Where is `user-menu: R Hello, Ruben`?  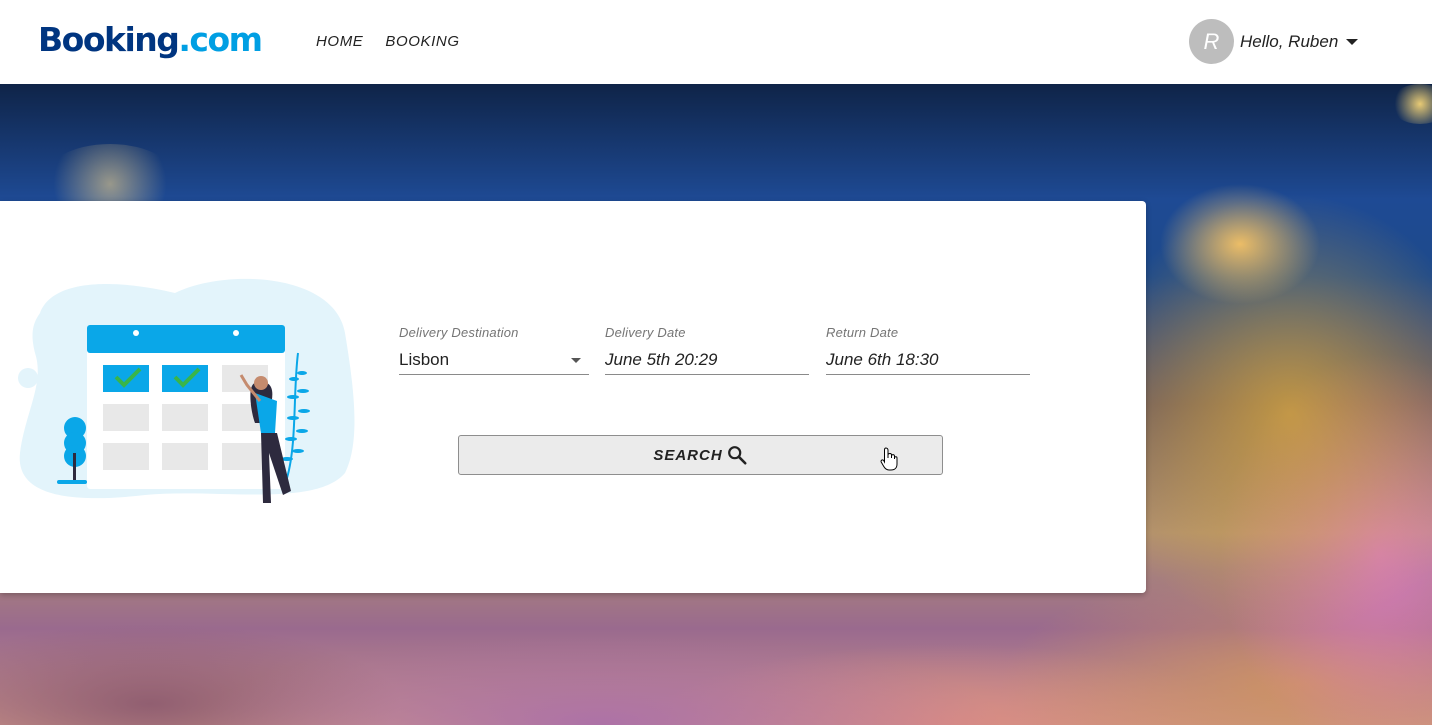 user-menu: R Hello, Ruben is located at coordinates (1274, 41).